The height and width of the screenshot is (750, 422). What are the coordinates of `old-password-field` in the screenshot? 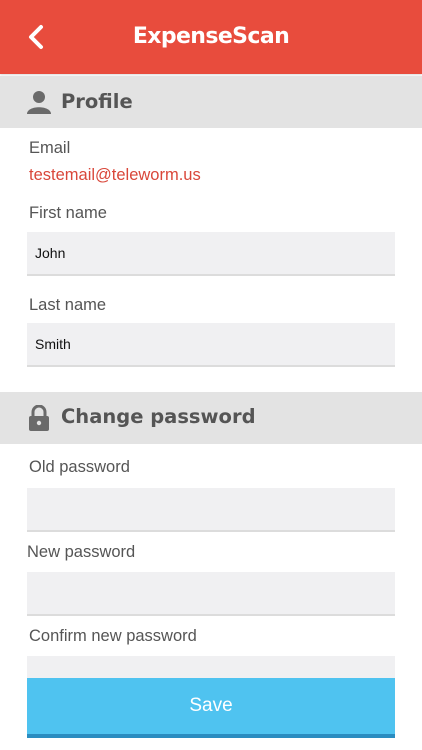 It's located at (211, 510).